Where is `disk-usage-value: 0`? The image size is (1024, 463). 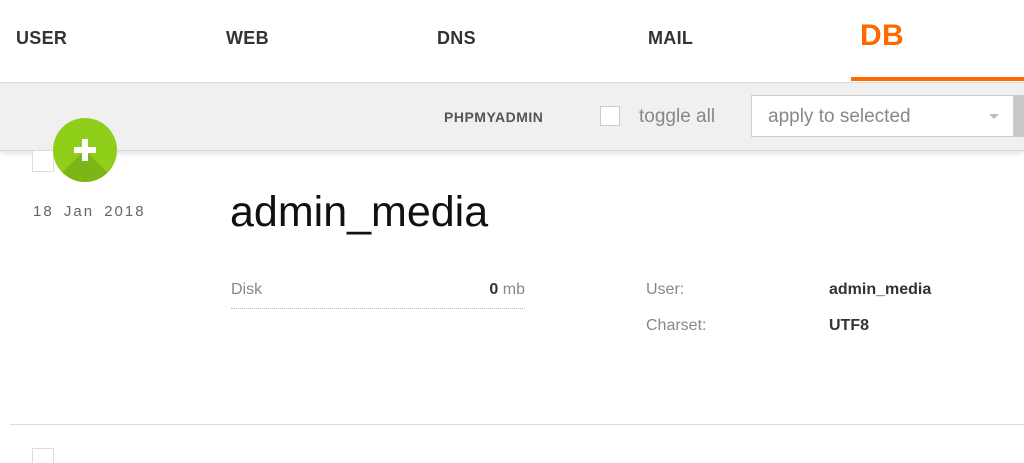
disk-usage-value: 0 is located at coordinates (494, 289).